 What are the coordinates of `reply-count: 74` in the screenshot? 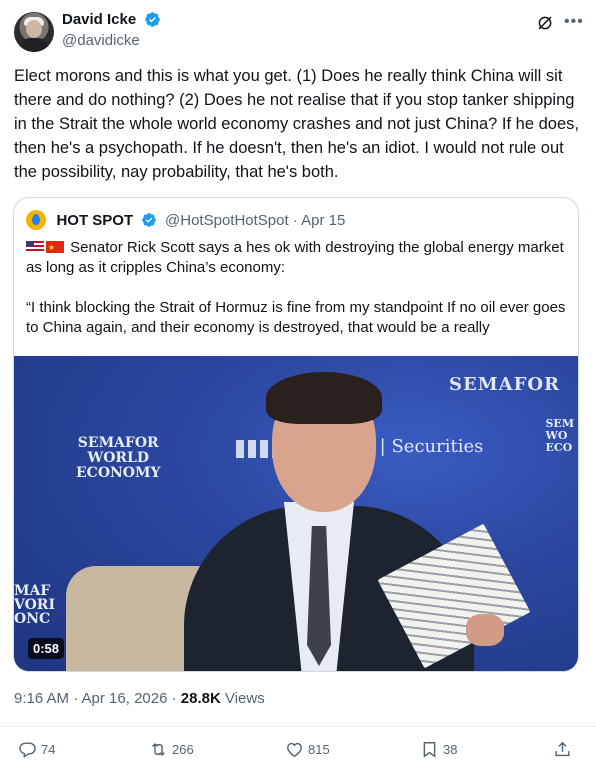 It's located at (48, 749).